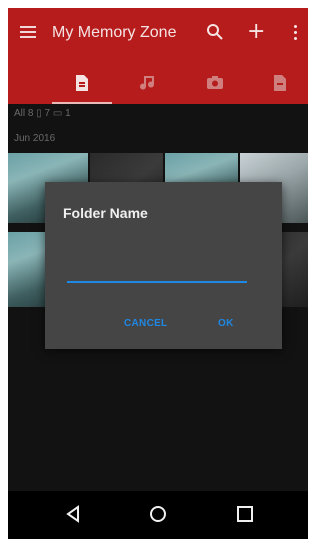 The height and width of the screenshot is (539, 320). I want to click on caption-text, so click(160, 0).